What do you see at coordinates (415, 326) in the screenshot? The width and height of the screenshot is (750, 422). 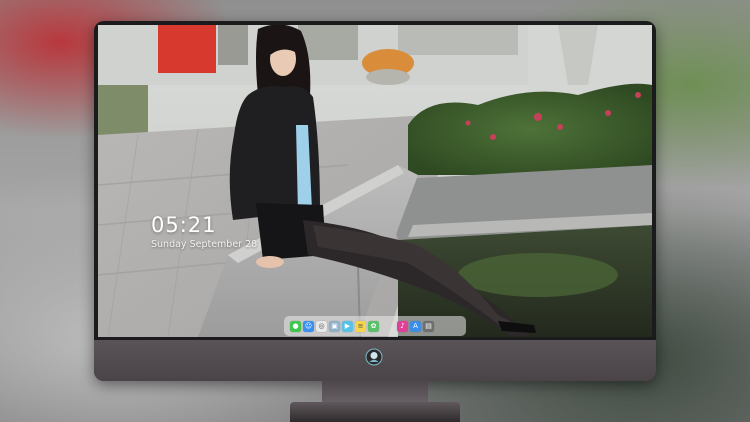 I see `app-store-icon: A` at bounding box center [415, 326].